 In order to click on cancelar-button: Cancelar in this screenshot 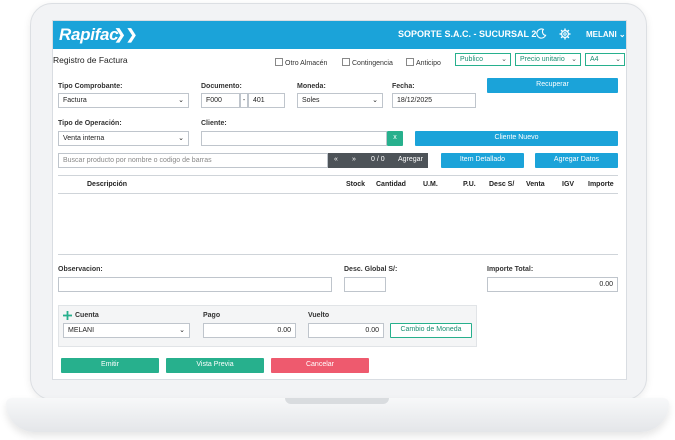, I will do `click(320, 365)`.